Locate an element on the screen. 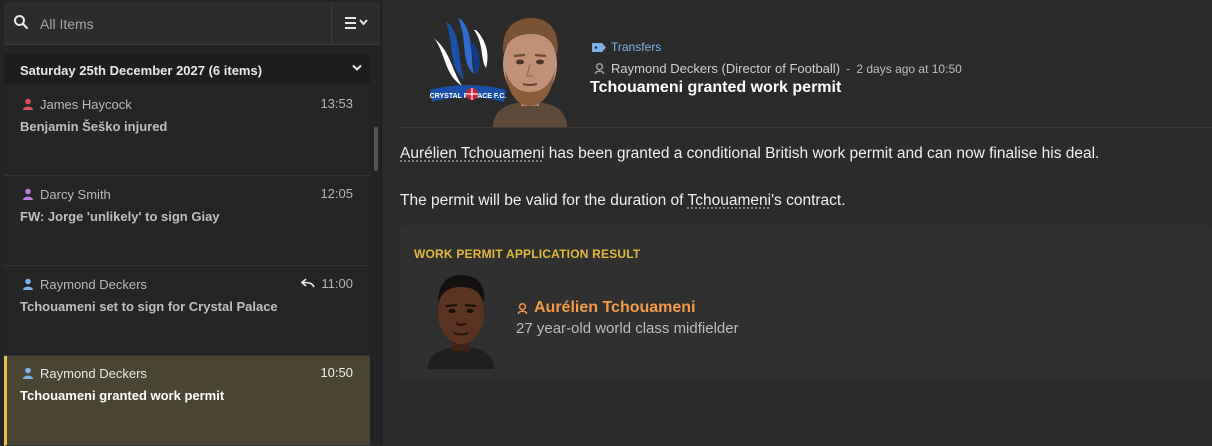 The width and height of the screenshot is (1212, 446). paragraph-text: 's contract. is located at coordinates (808, 200).